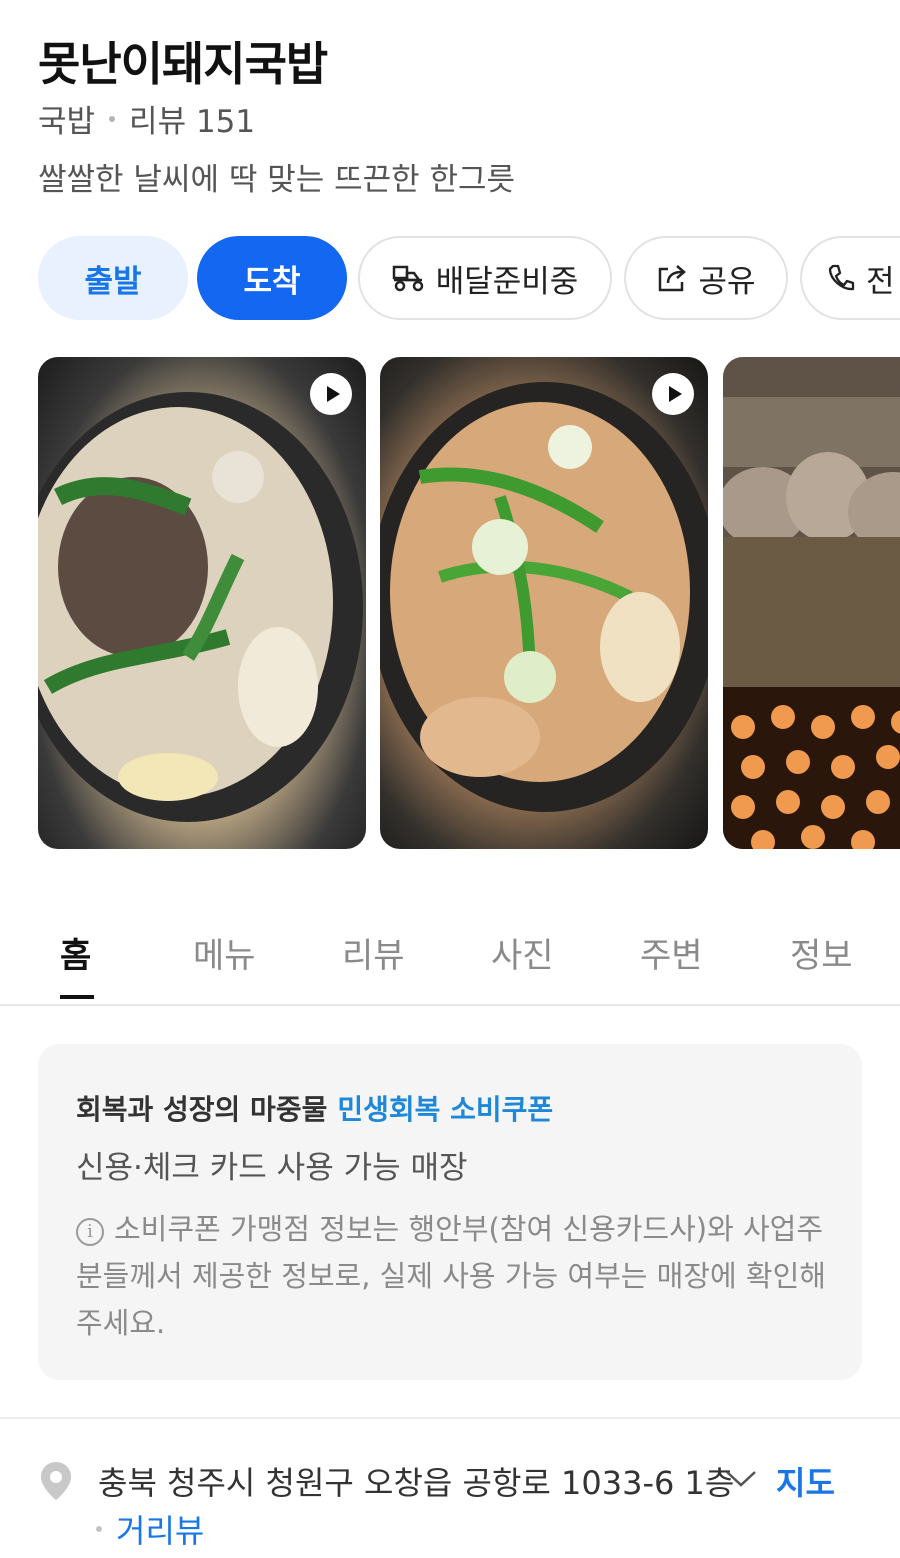 Image resolution: width=900 pixels, height=1558 pixels. What do you see at coordinates (450, 956) in the screenshot?
I see `place-tabs: 홈 메뉴 리뷰 사진 주변 정보` at bounding box center [450, 956].